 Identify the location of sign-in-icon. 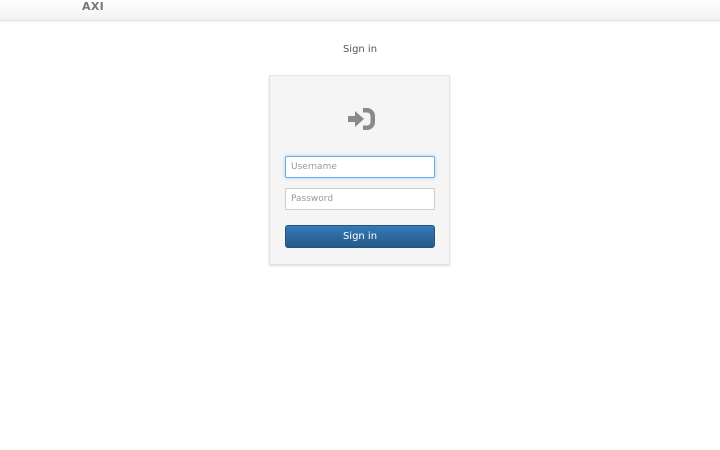
(361, 119).